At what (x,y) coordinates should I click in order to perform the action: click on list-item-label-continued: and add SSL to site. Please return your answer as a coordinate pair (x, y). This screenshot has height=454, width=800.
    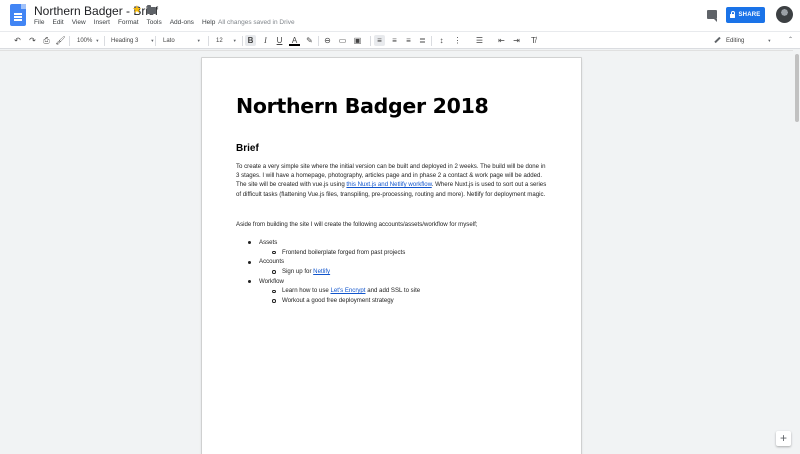
    Looking at the image, I should click on (393, 291).